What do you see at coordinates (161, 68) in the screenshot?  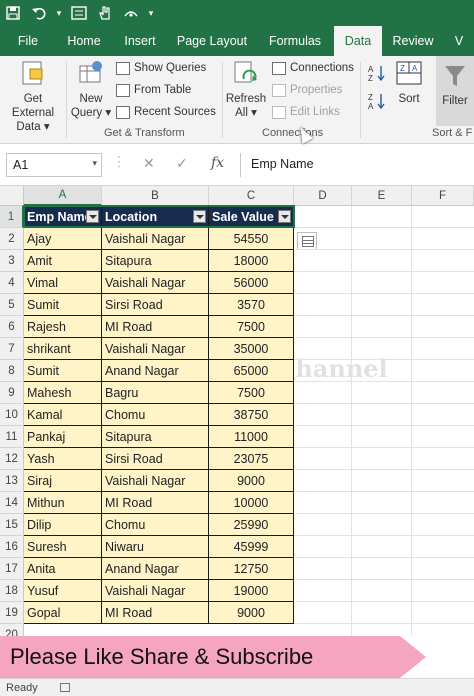 I see `show-queries-button: Show Queries` at bounding box center [161, 68].